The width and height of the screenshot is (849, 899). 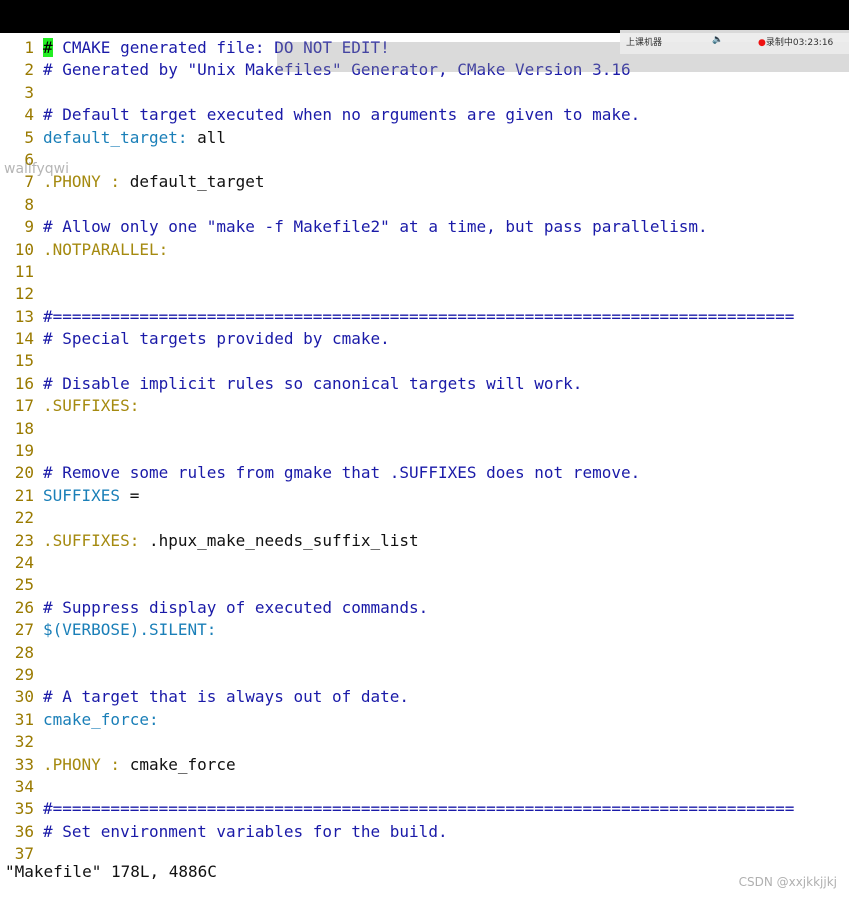 What do you see at coordinates (424, 160) in the screenshot?
I see `code-line: 6` at bounding box center [424, 160].